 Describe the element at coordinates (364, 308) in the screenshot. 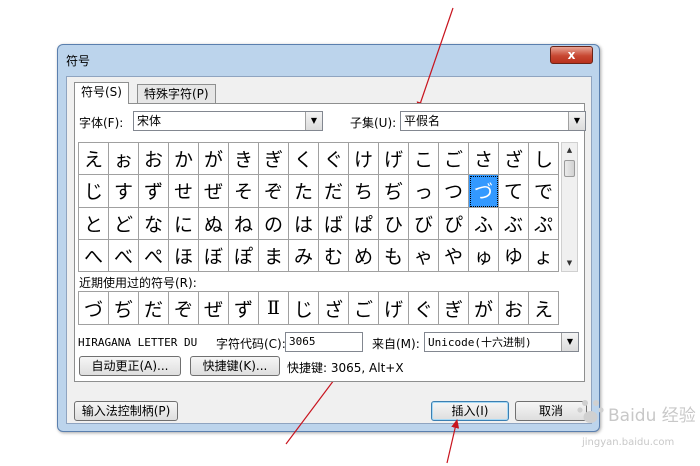

I see `recent-symbol-cell: ご` at that location.